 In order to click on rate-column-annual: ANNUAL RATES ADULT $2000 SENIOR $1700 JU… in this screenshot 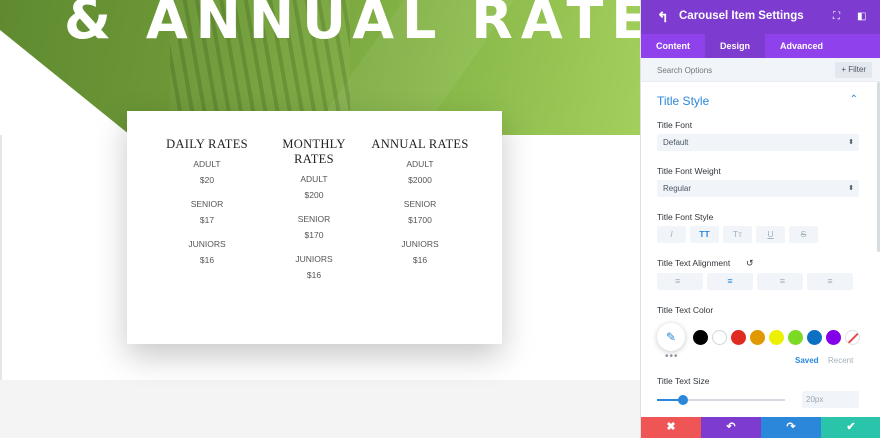, I will do `click(420, 208)`.